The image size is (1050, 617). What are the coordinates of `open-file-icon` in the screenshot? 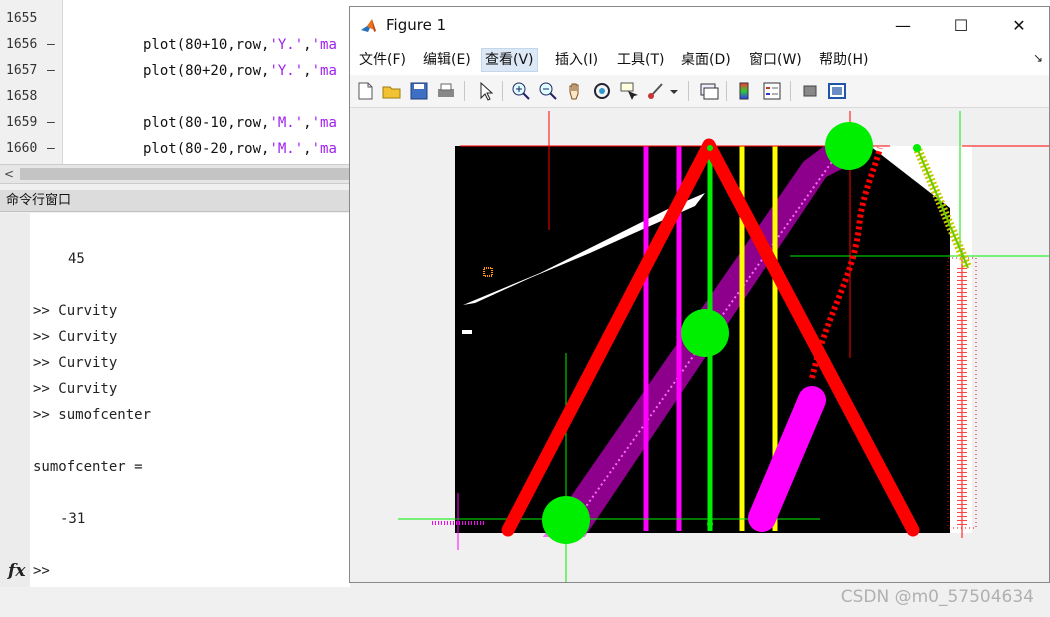 It's located at (392, 91).